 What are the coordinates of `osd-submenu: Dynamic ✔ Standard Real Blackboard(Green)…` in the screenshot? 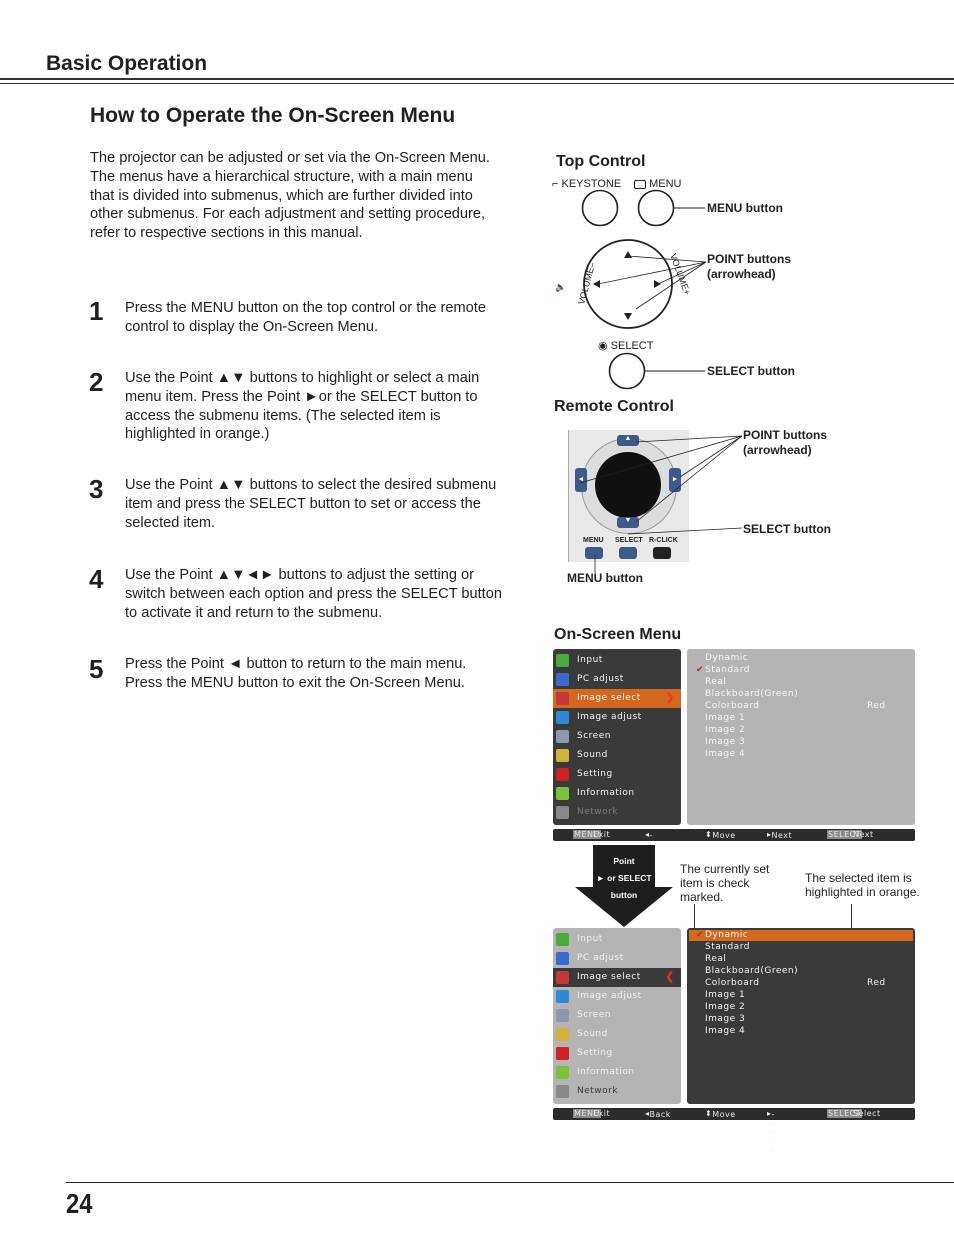 It's located at (801, 737).